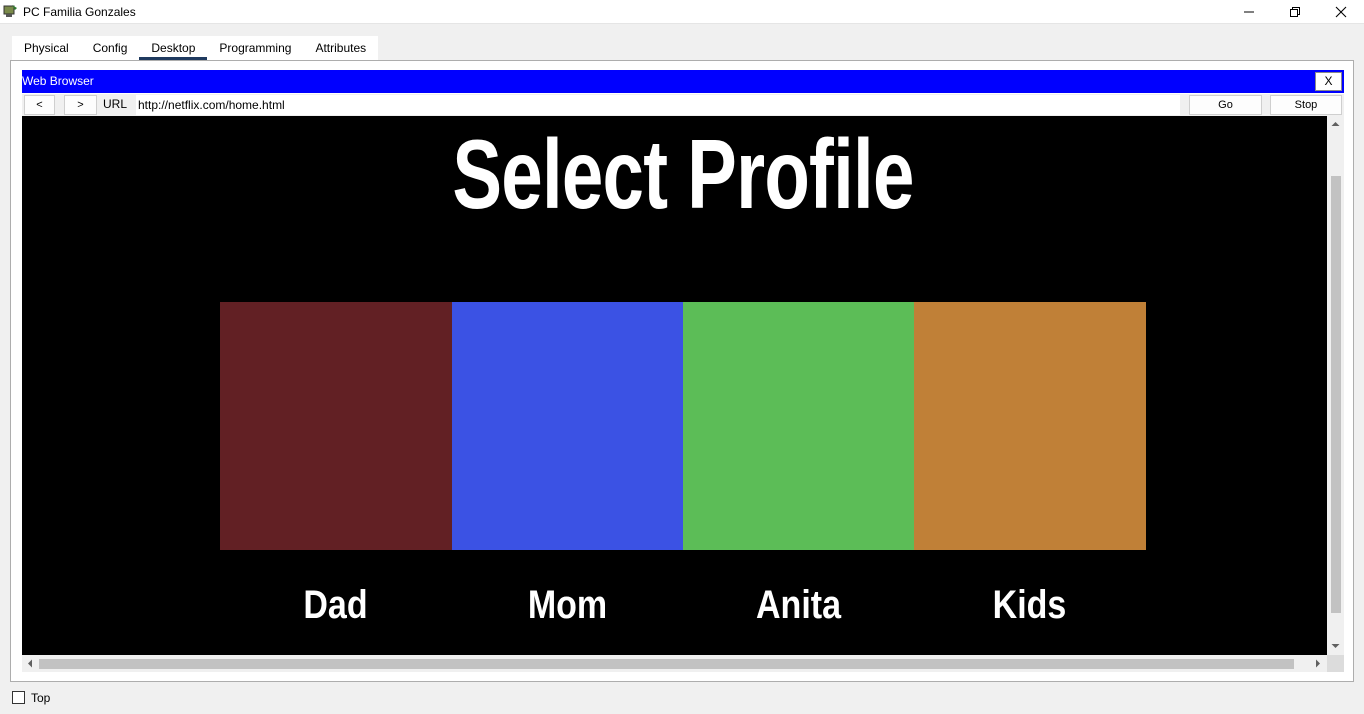 This screenshot has height=714, width=1364. What do you see at coordinates (682, 12) in the screenshot?
I see `window-titlebar: PC Familia Gonzales` at bounding box center [682, 12].